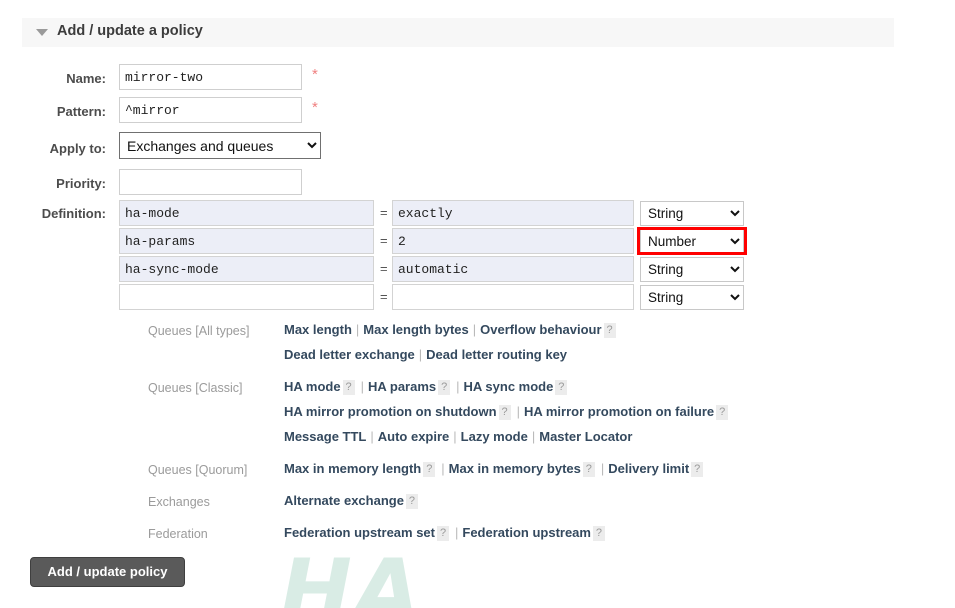 This screenshot has width=955, height=608. What do you see at coordinates (414, 436) in the screenshot?
I see `hint-link: Auto expire` at bounding box center [414, 436].